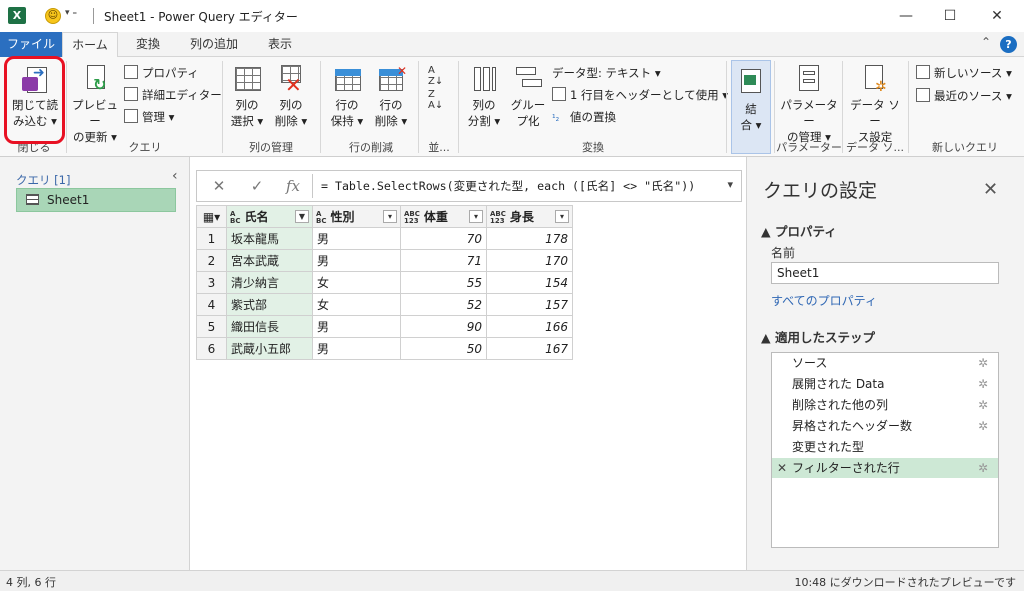 The image size is (1024, 591). Describe the element at coordinates (291, 96) in the screenshot. I see `remove-columns-button: ✕ 列の 削除 ▾` at that location.